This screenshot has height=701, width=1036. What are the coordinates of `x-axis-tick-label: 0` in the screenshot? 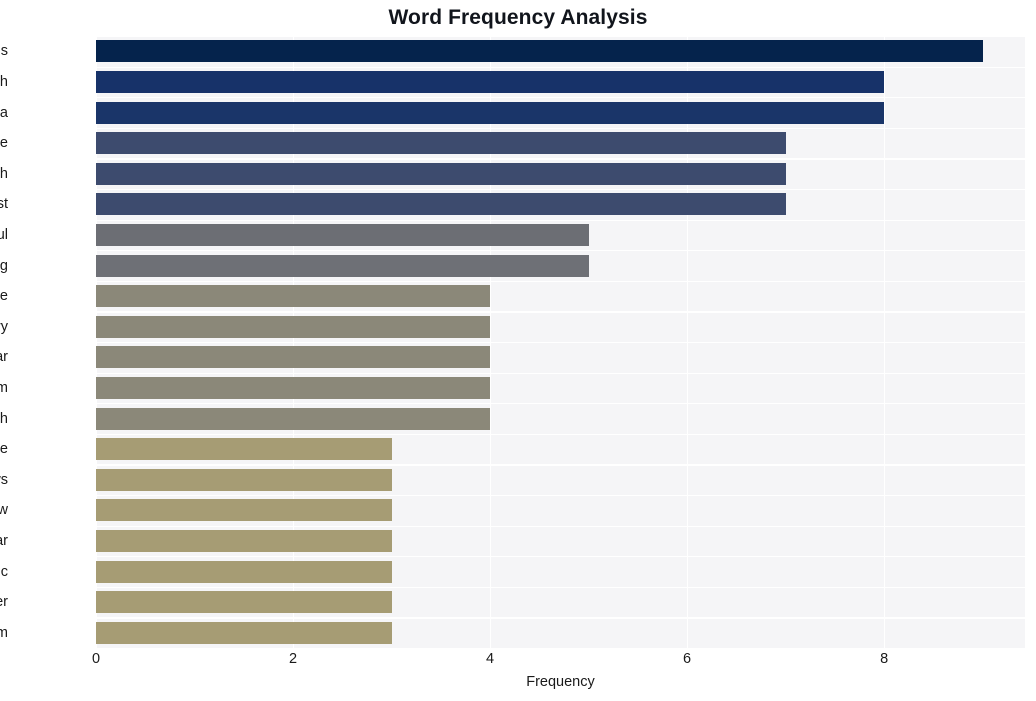 It's located at (96, 659).